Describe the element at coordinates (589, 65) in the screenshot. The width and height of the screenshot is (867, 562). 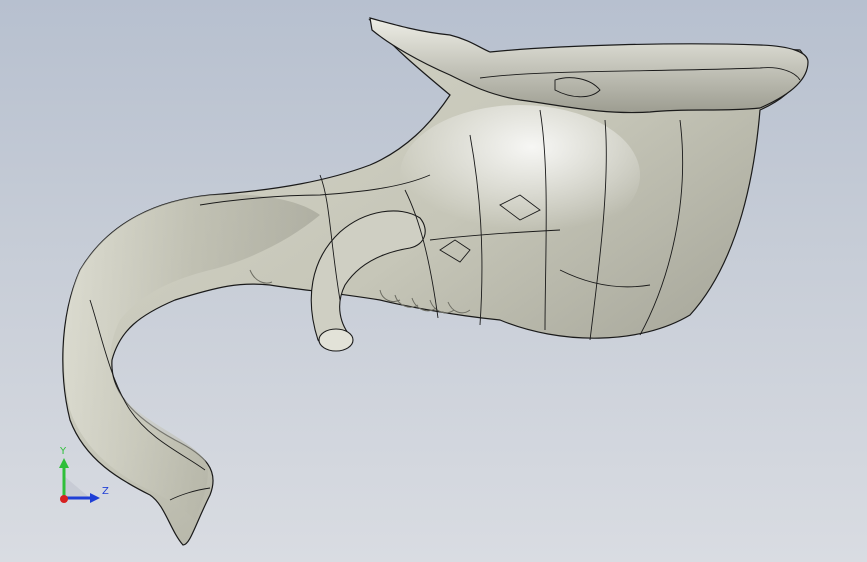
I see `model-rim` at that location.